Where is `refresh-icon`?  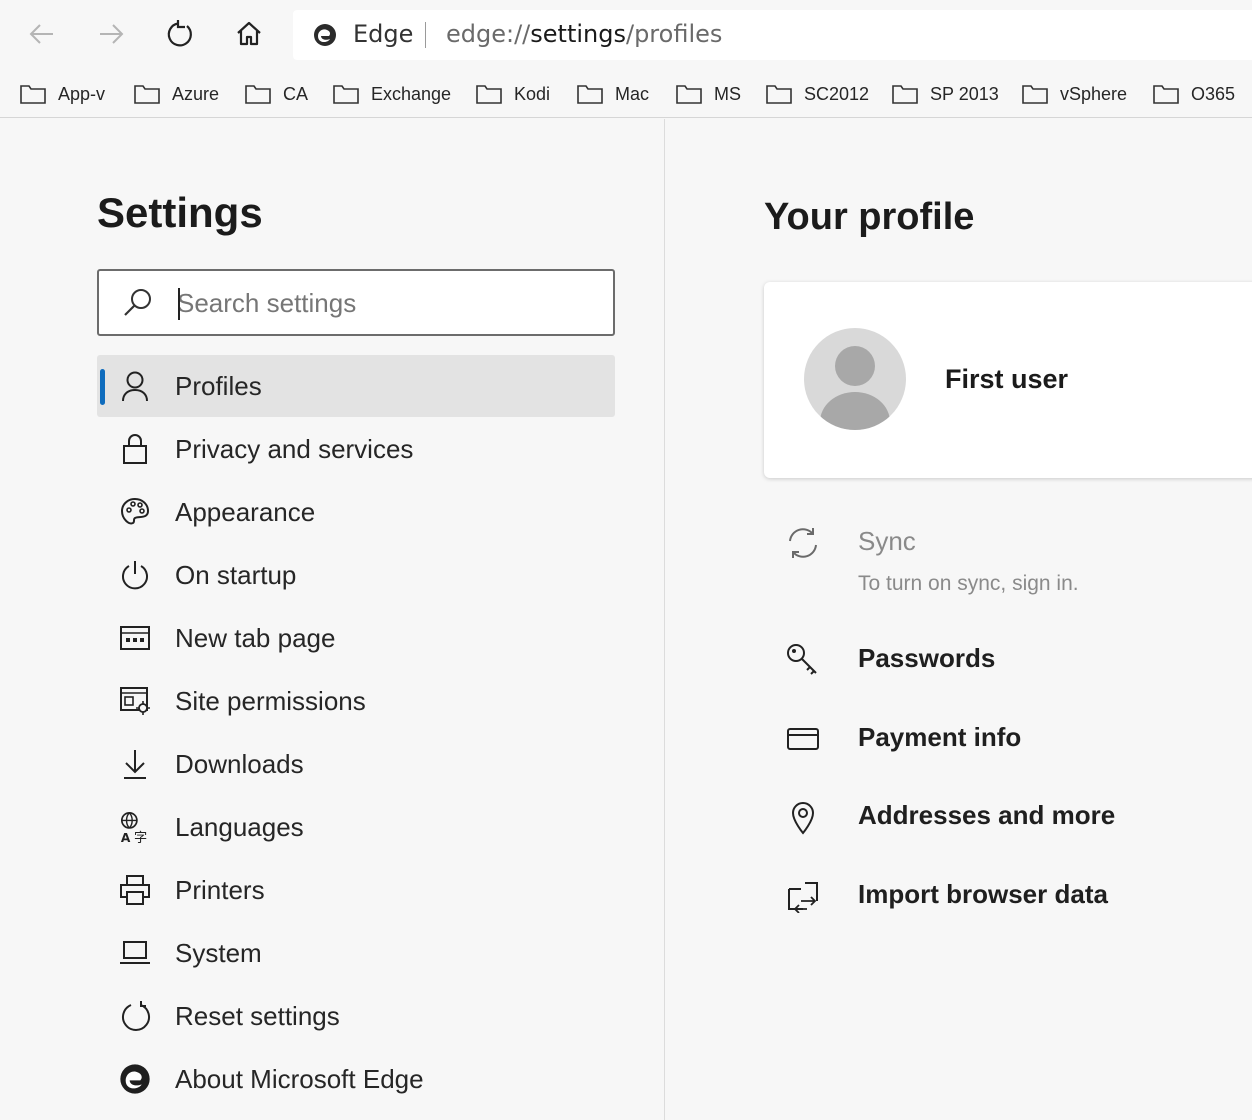 refresh-icon is located at coordinates (179, 33).